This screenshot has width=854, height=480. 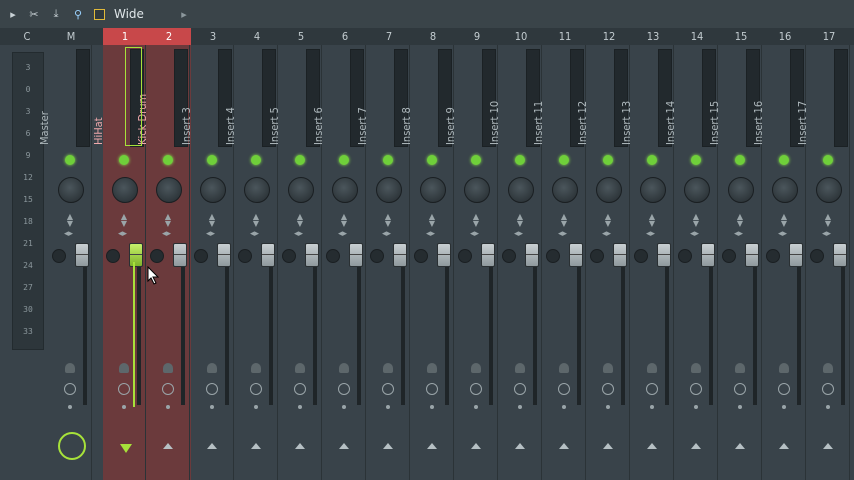 I want to click on channel-name: Insert 4, so click(x=241, y=100).